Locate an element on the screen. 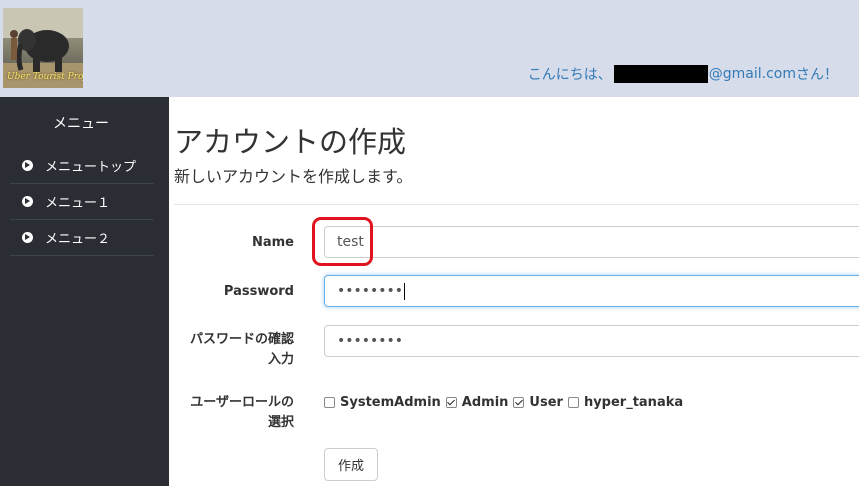 The width and height of the screenshot is (859, 486). greeting-prefix: こんにちは、 is located at coordinates (569, 75).